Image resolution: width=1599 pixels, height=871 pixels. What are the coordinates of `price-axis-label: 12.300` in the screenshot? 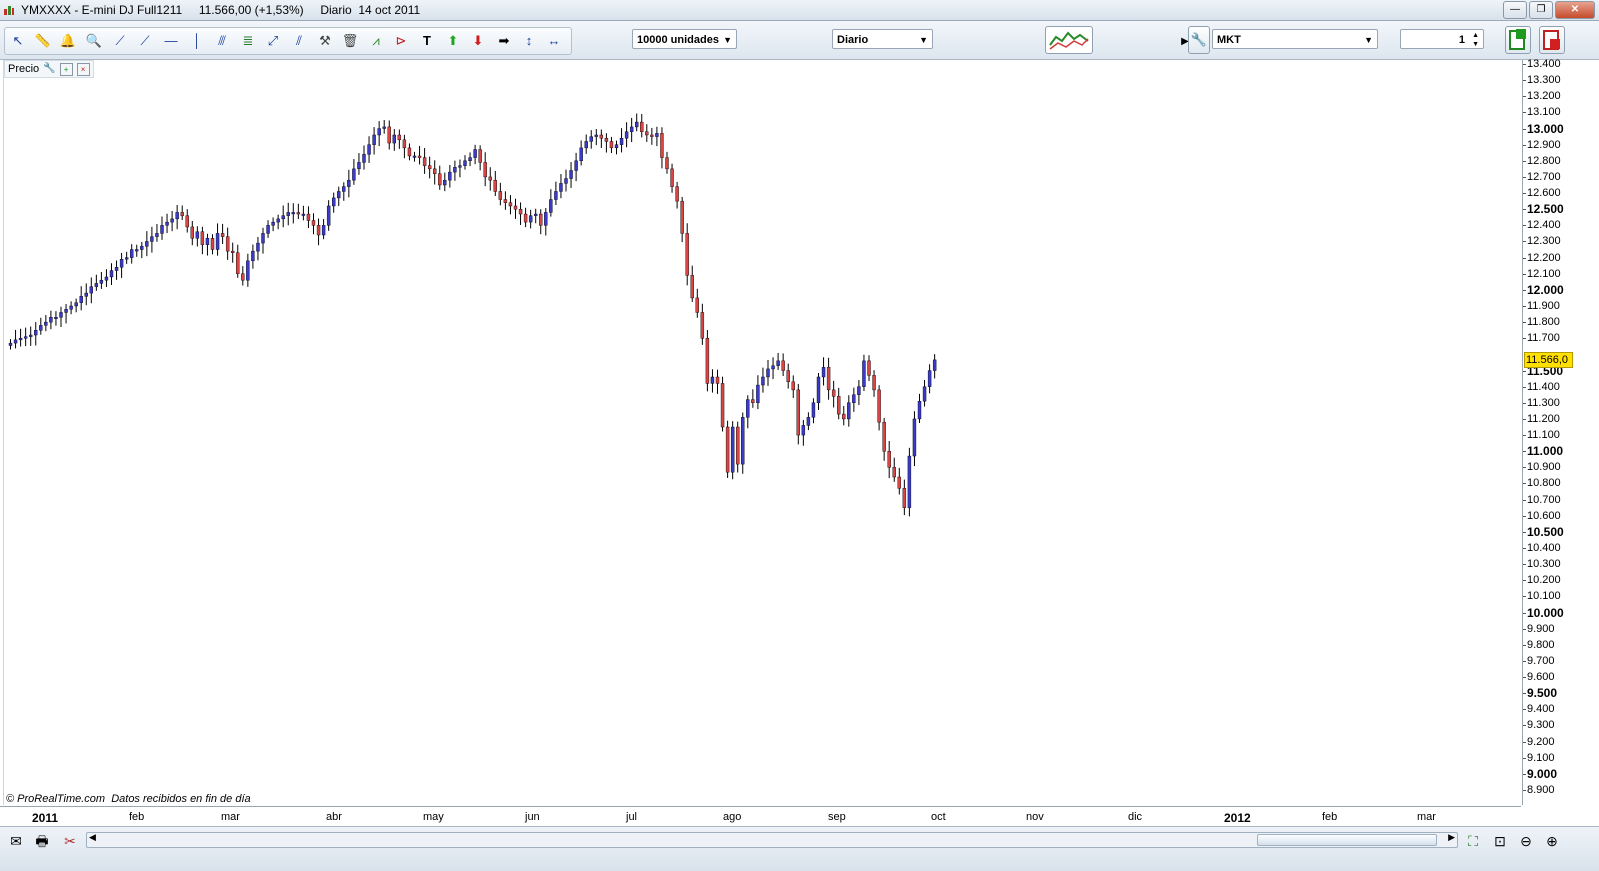 It's located at (1544, 241).